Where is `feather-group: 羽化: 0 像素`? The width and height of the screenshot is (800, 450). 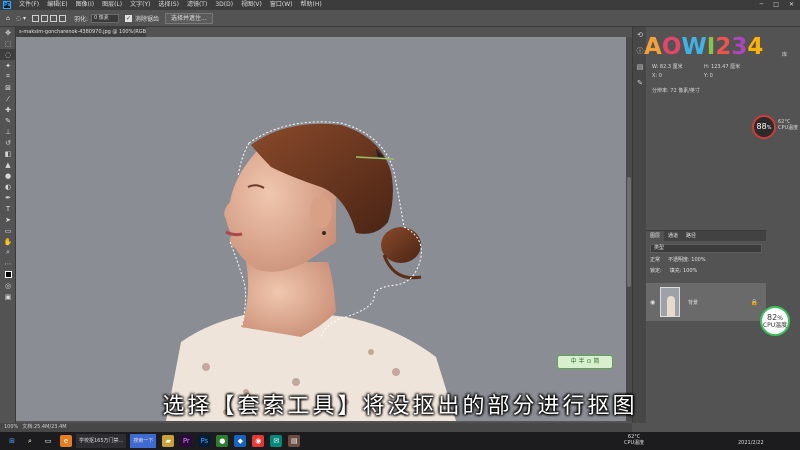
feather-group: 羽化: 0 像素 is located at coordinates (96, 18).